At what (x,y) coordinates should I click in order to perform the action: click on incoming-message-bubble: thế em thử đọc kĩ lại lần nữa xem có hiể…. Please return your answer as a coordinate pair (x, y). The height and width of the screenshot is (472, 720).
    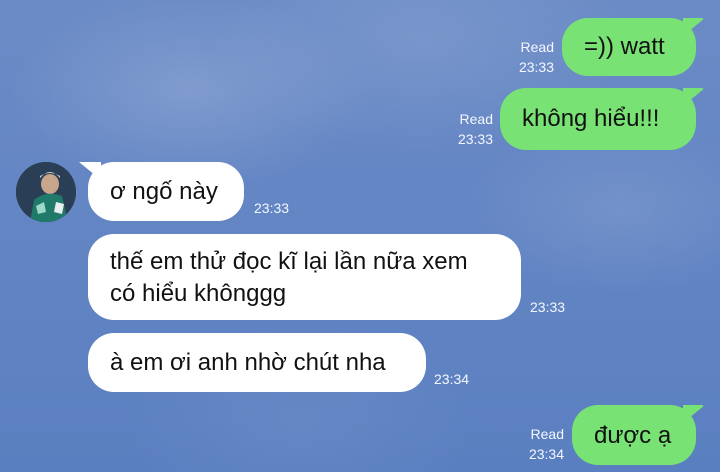
    Looking at the image, I should click on (304, 277).